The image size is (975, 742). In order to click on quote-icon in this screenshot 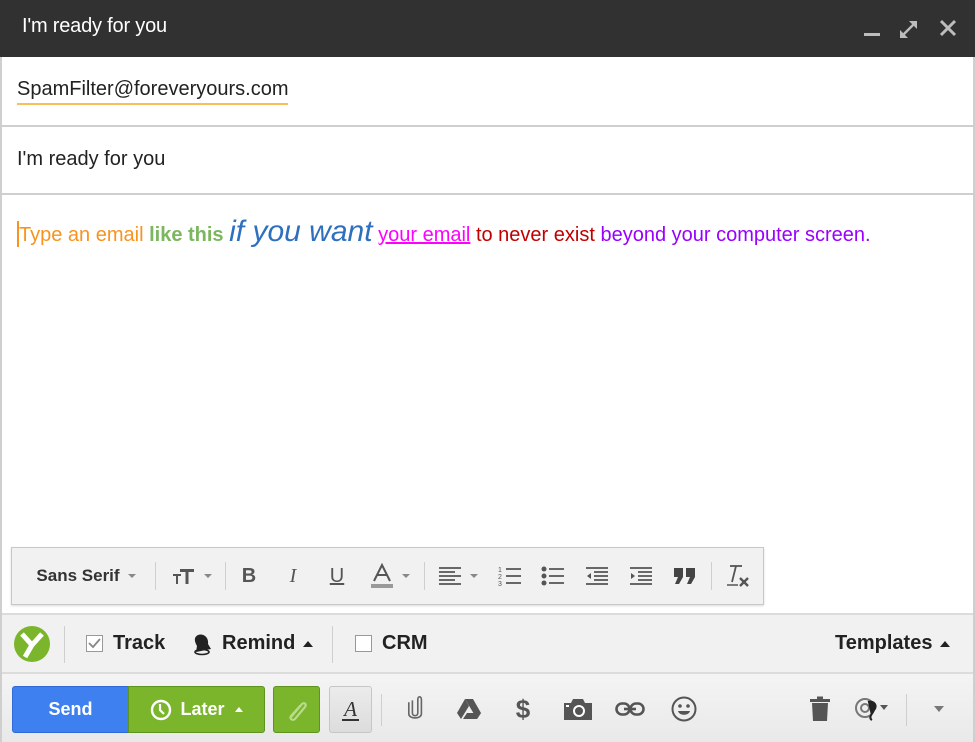, I will do `click(684, 576)`.